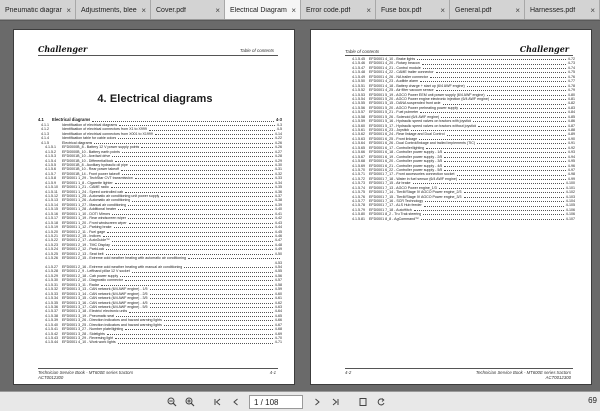  Describe the element at coordinates (363, 402) in the screenshot. I see `fit-page-icon` at that location.